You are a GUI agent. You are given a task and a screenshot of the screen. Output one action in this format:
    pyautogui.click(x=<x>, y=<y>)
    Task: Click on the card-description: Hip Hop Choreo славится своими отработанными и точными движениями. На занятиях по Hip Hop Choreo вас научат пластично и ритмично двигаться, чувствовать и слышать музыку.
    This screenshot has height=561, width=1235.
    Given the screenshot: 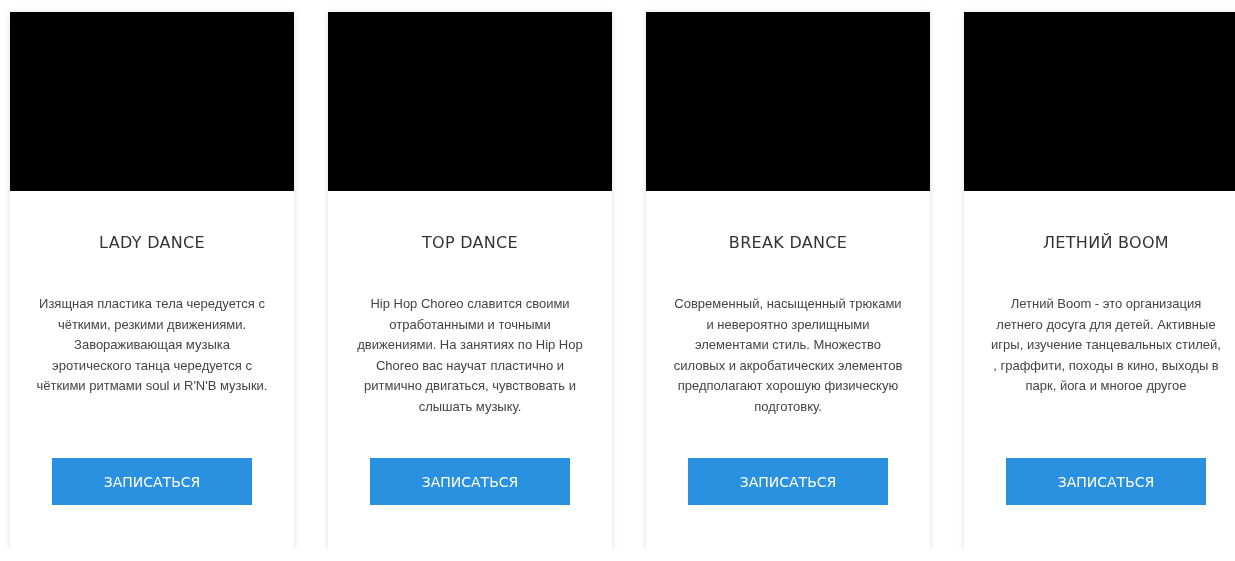 What is the action you would take?
    pyautogui.click(x=470, y=355)
    